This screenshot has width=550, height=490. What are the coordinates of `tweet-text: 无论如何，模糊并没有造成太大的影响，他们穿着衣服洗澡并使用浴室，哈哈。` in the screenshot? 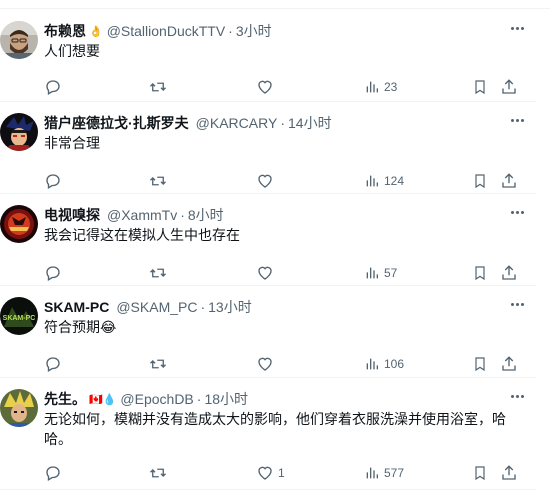 It's located at (275, 429).